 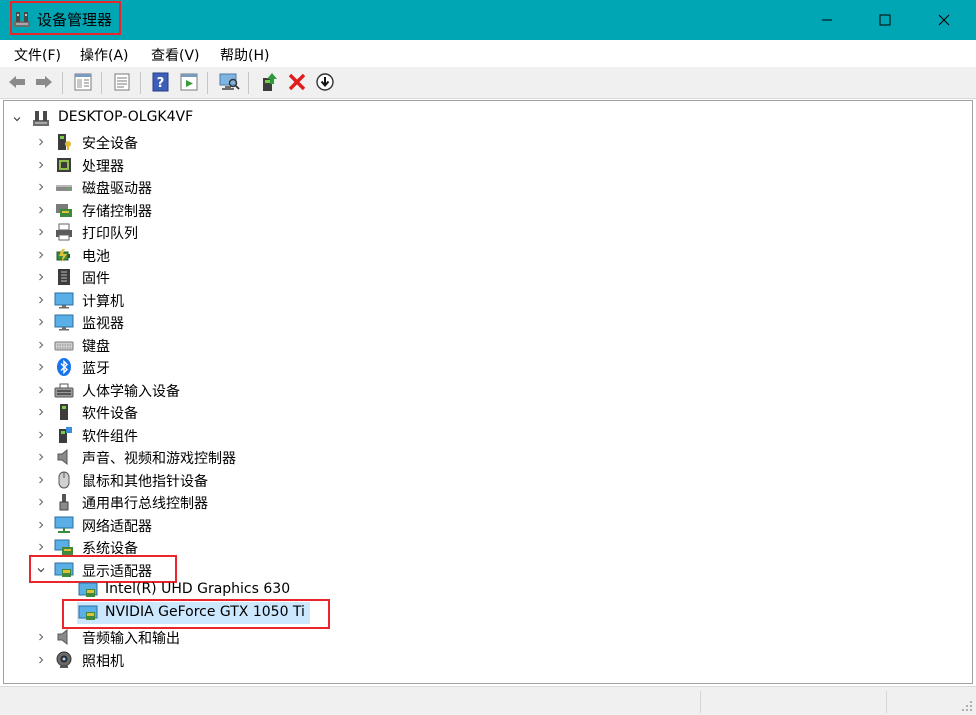 I want to click on category-label: 人体学输入设备, so click(x=131, y=391).